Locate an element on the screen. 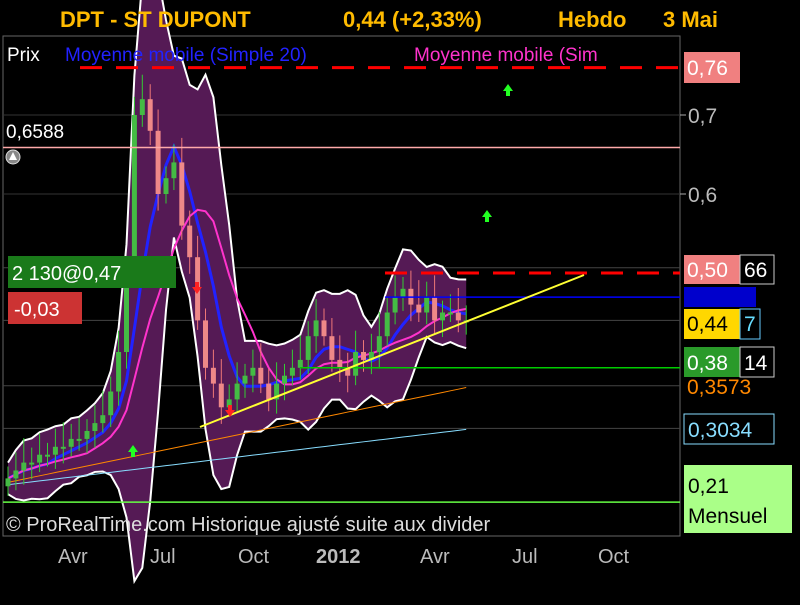 Image resolution: width=800 pixels, height=605 pixels. level-label-0-6588: 0,6588 is located at coordinates (35, 132).